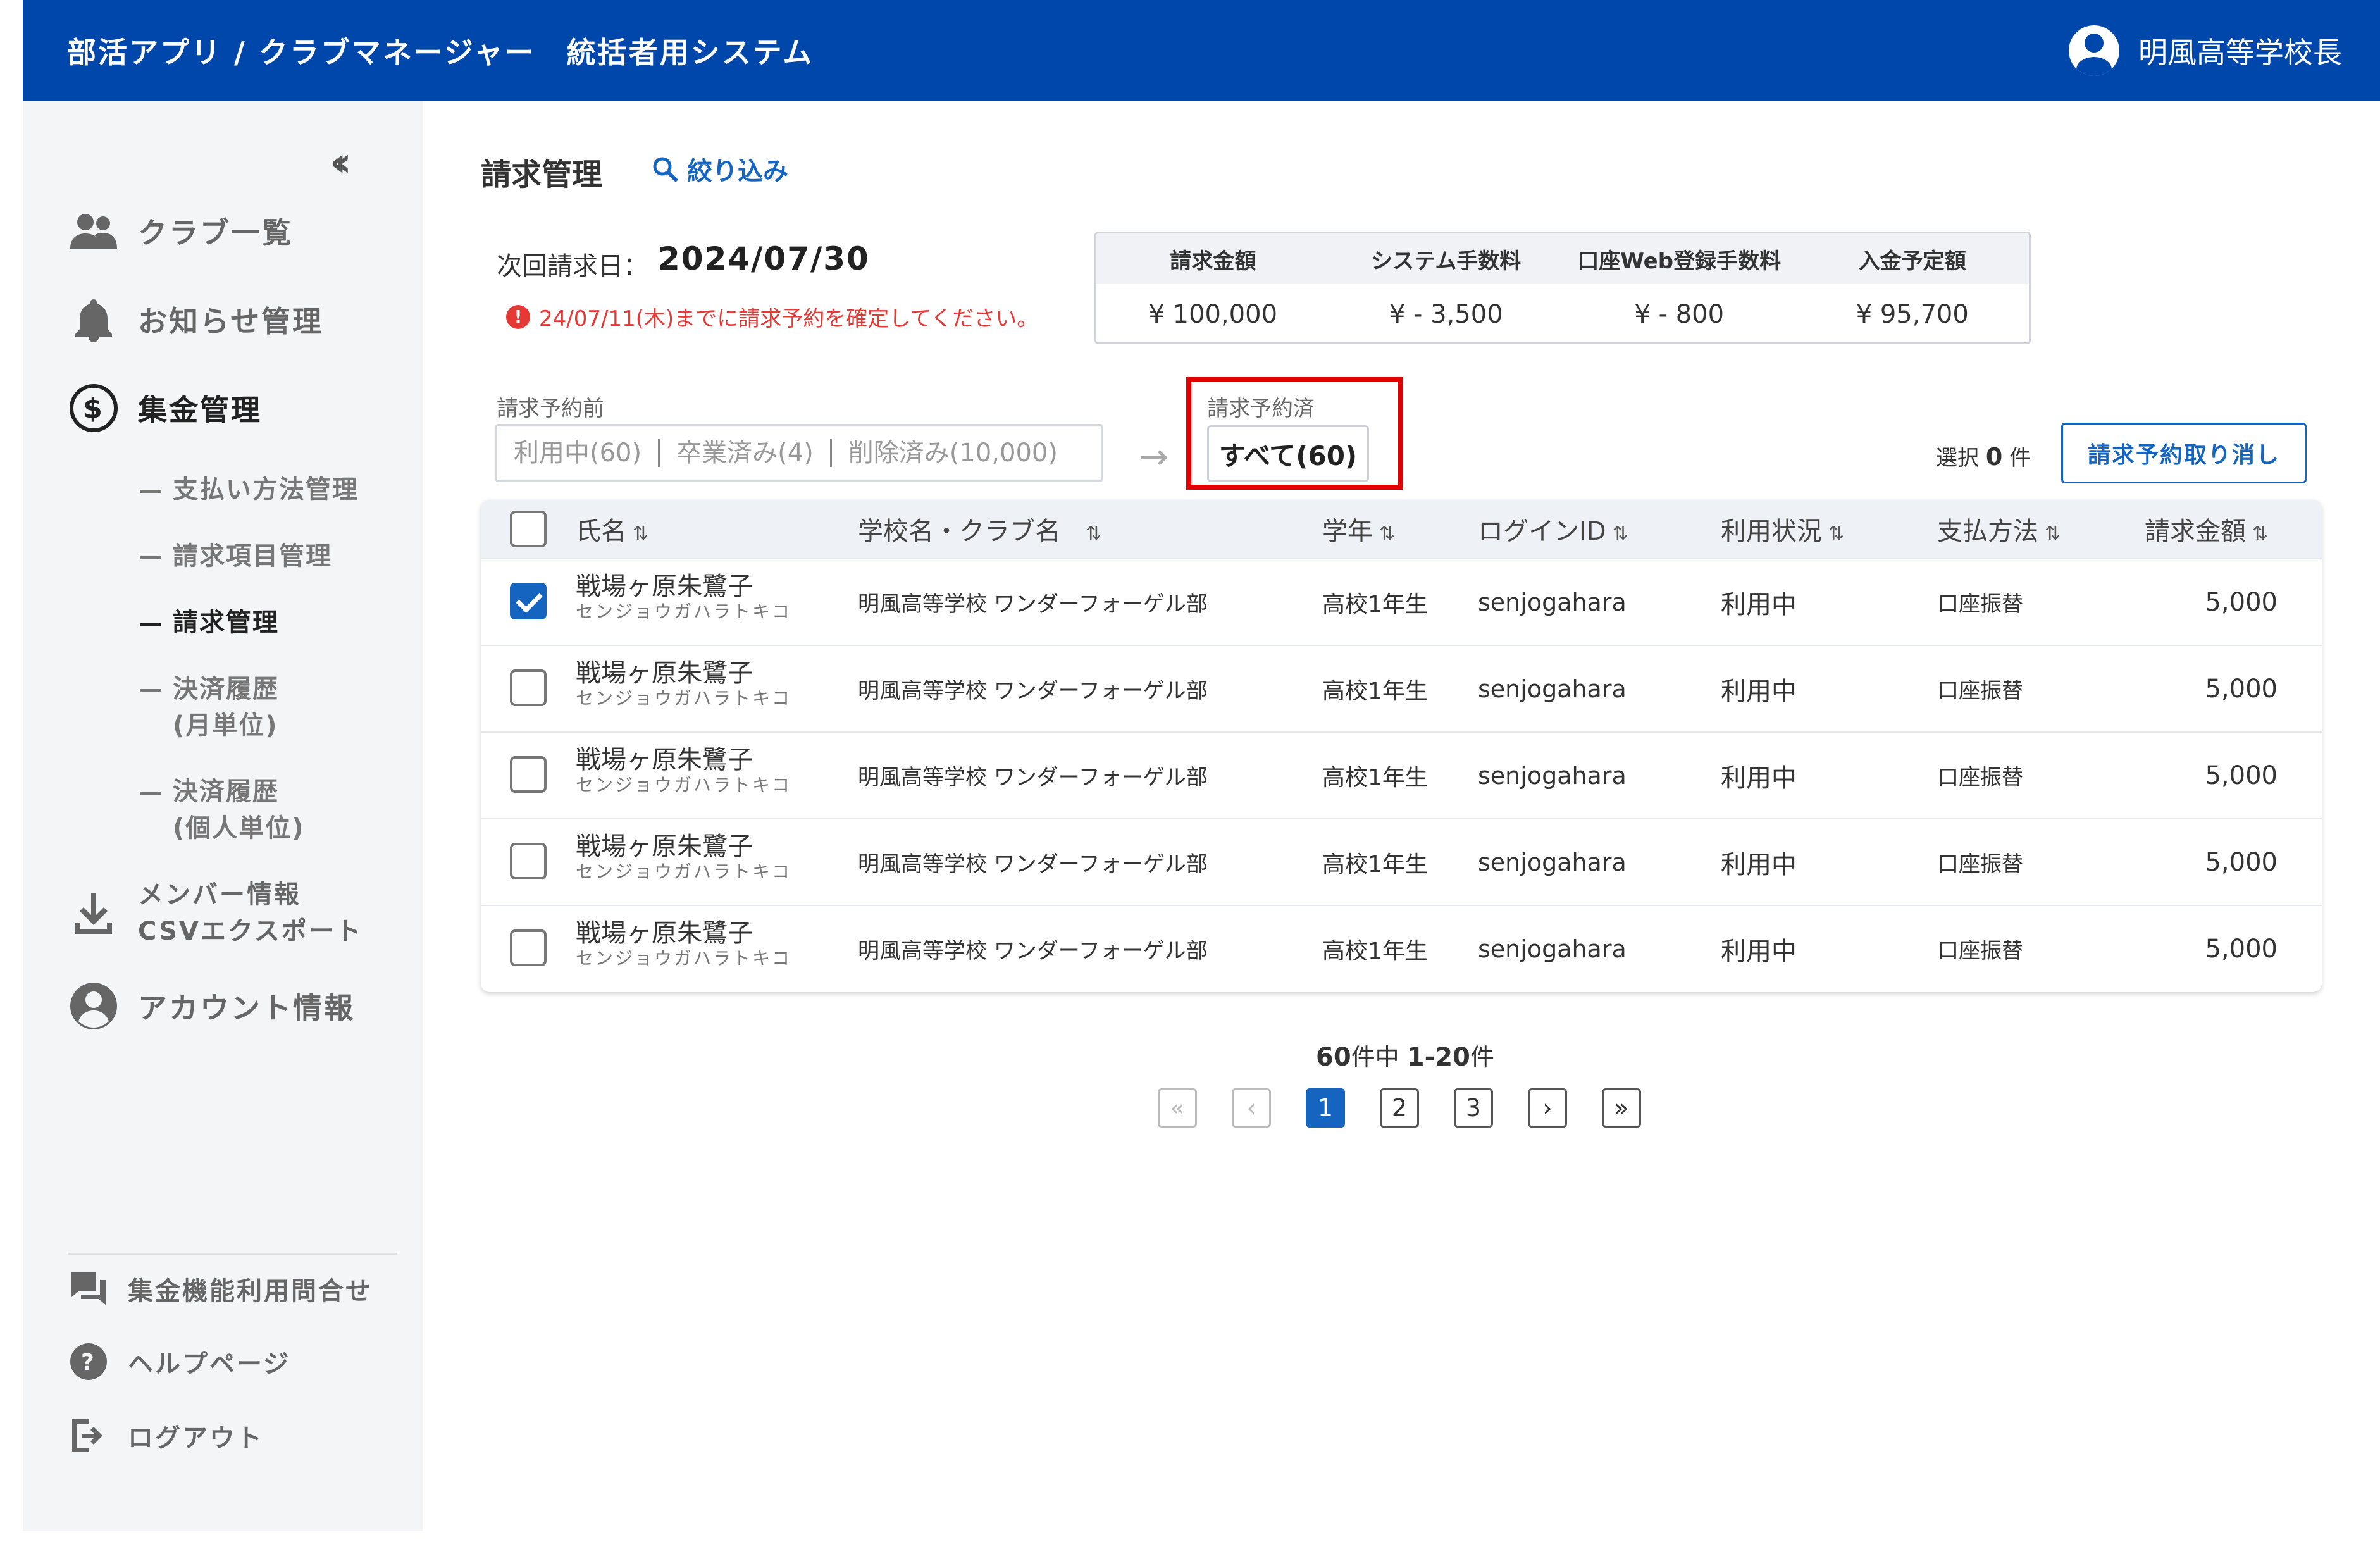  What do you see at coordinates (180, 231) in the screenshot?
I see `nav-club-list: クラブ一覧` at bounding box center [180, 231].